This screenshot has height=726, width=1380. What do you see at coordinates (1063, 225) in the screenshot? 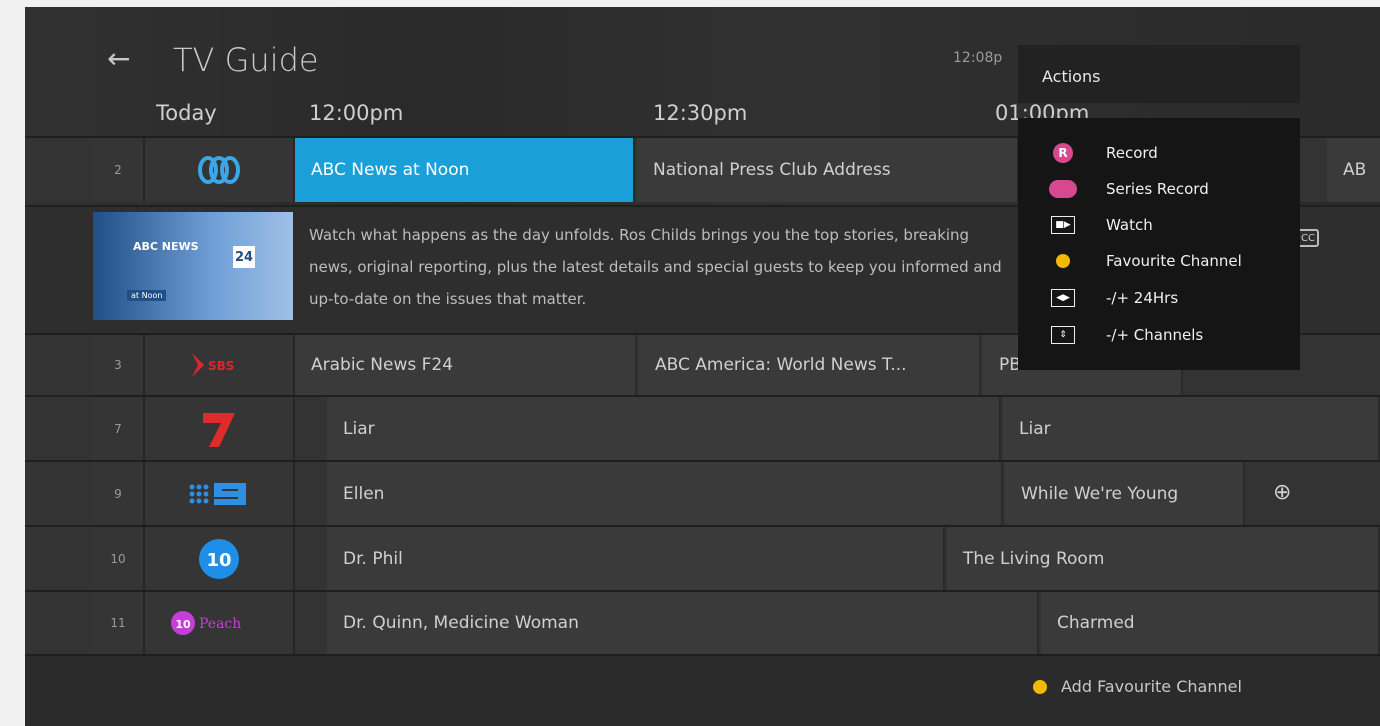
I see `watch-icon: ■▶` at bounding box center [1063, 225].